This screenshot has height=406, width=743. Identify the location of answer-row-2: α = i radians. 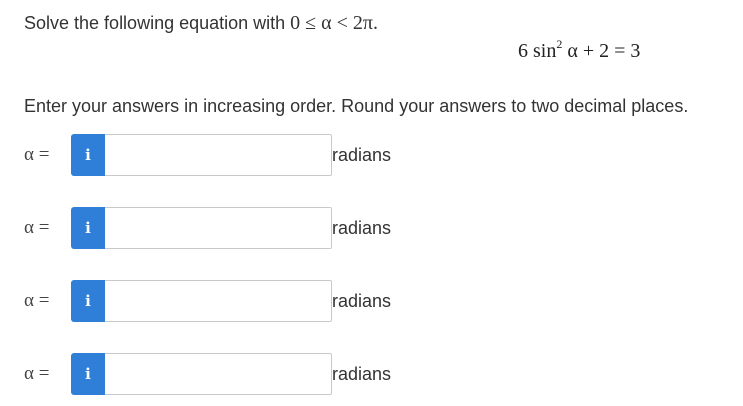
(224, 228).